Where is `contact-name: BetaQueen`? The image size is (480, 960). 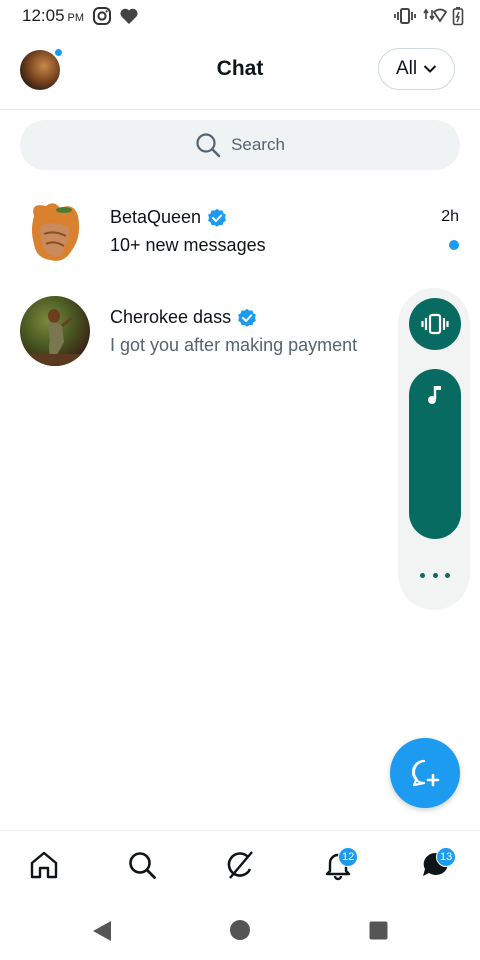 contact-name: BetaQueen is located at coordinates (156, 217).